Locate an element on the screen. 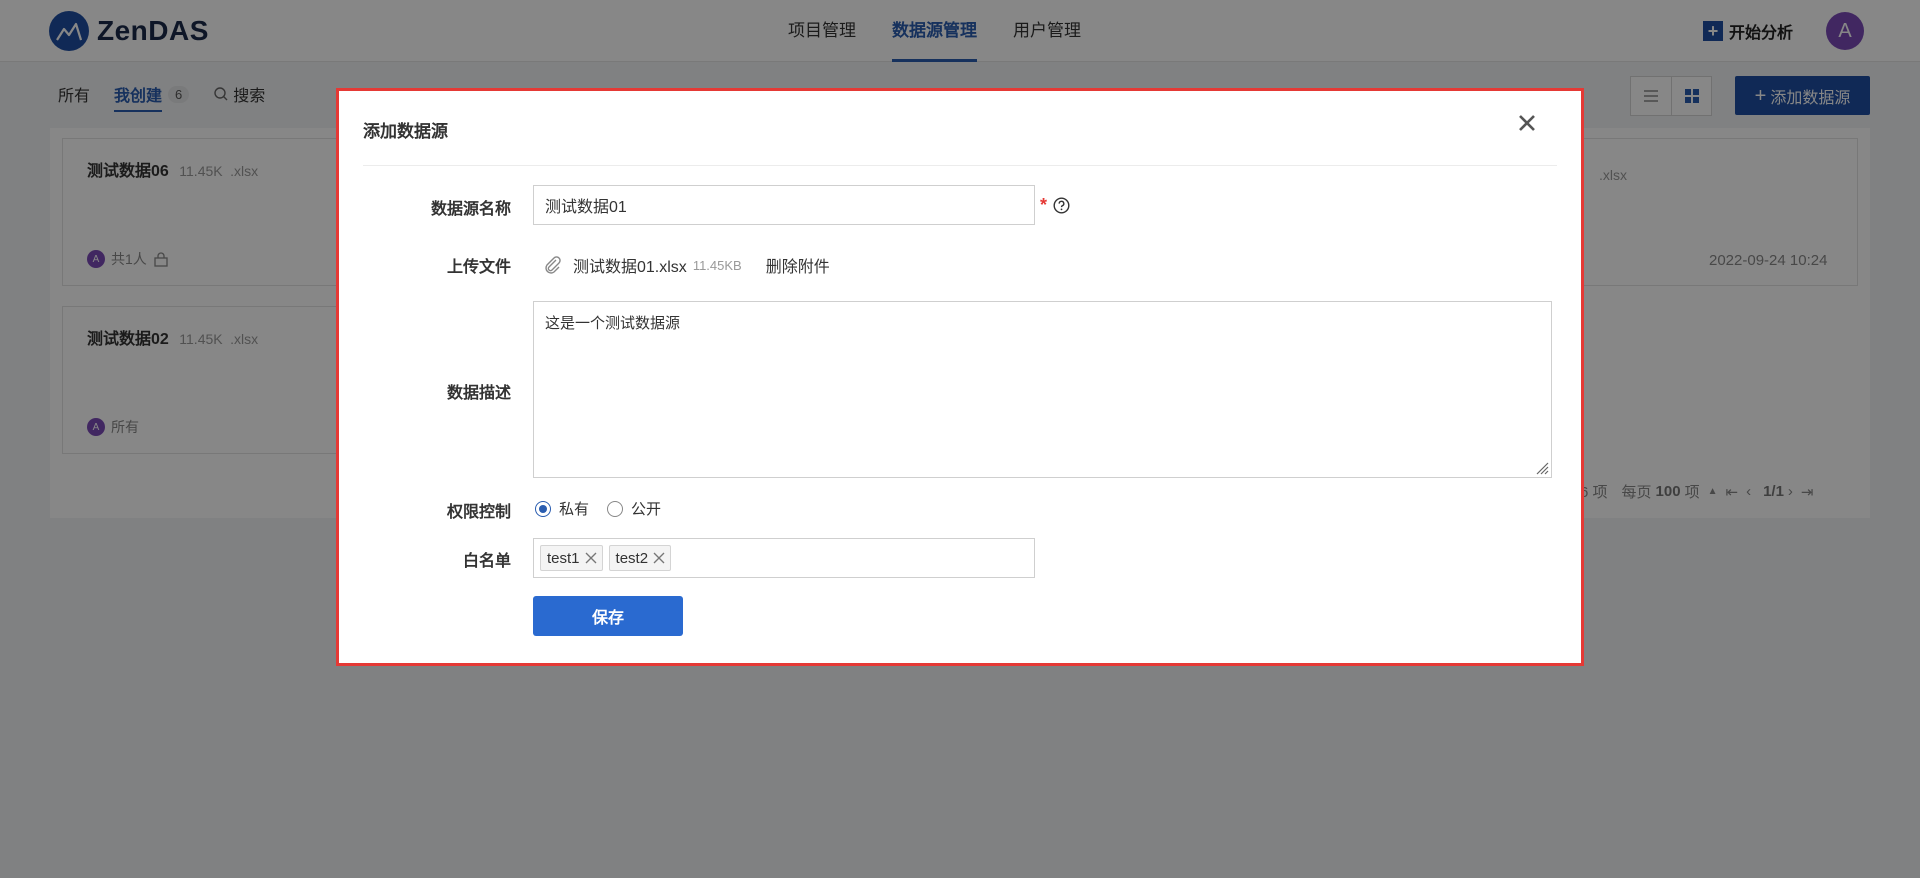 This screenshot has height=878, width=1920. radio-public-label: 公开 is located at coordinates (646, 509).